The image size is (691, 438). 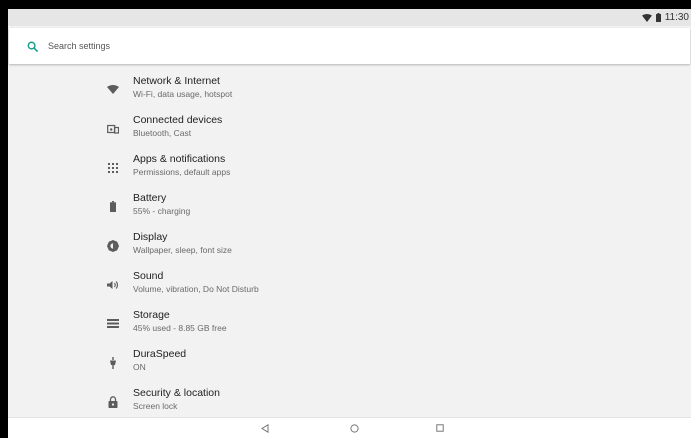 I want to click on search-icon, so click(x=32, y=46).